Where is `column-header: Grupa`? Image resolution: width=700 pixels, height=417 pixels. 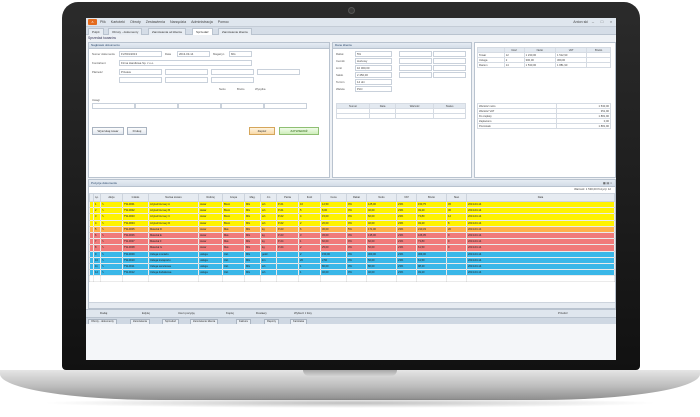
column-header: Grupa is located at coordinates (233, 197).